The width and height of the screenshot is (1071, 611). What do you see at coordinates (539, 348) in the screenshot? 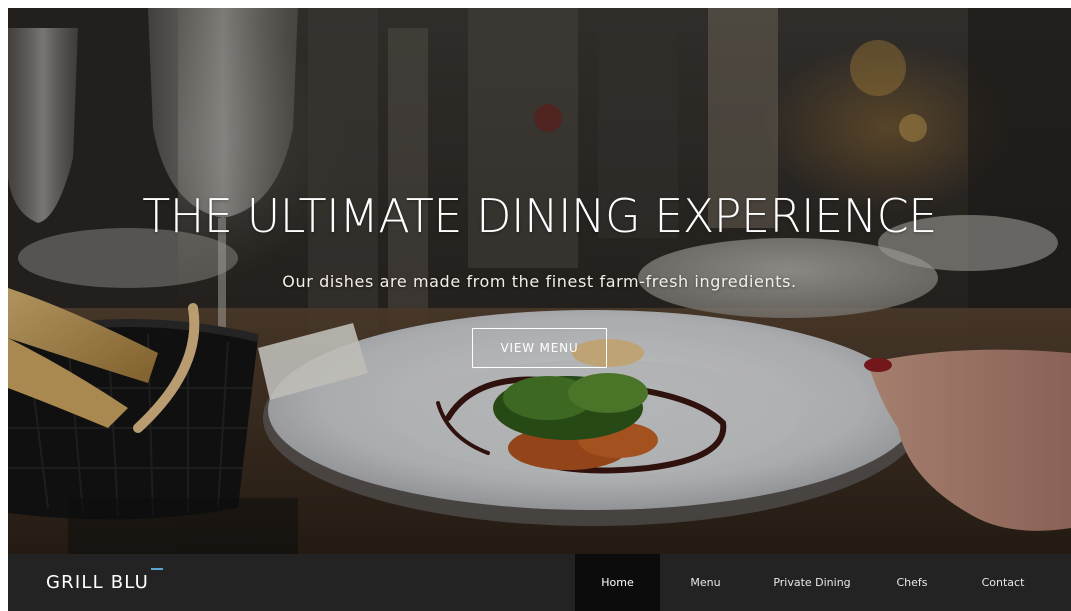
I see `view-menu-button: VIEW MENU` at bounding box center [539, 348].